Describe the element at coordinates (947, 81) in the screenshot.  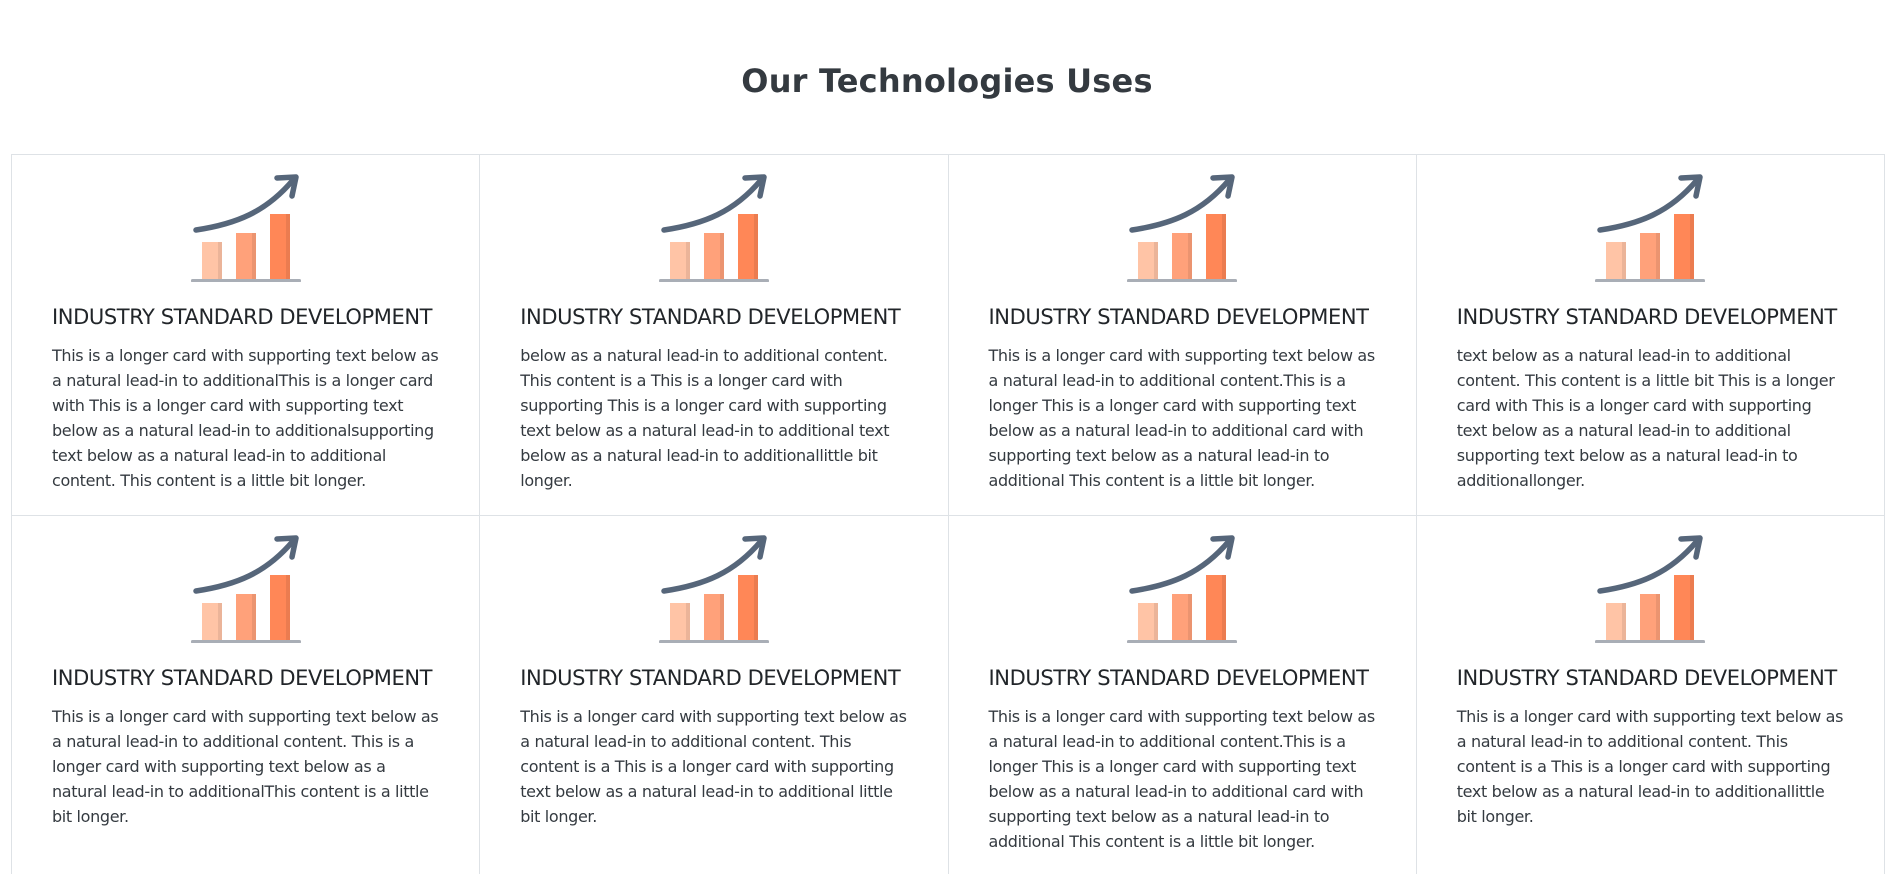
I see `section-title: Our Technologies Uses` at that location.